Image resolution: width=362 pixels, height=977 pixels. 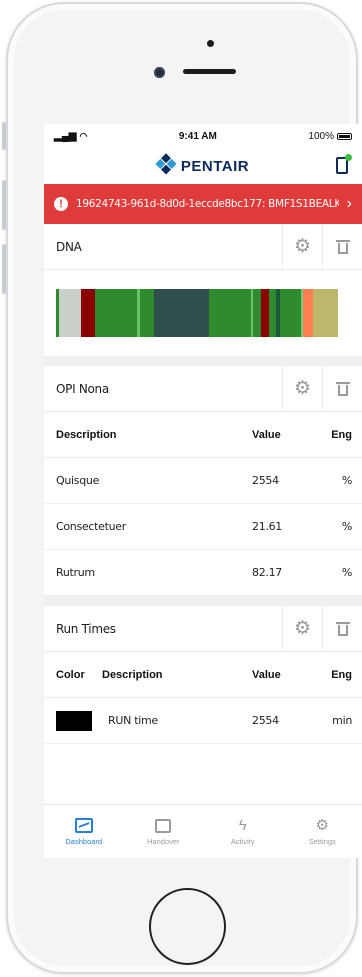 I want to click on dna-settings-button: ⚙, so click(x=302, y=246).